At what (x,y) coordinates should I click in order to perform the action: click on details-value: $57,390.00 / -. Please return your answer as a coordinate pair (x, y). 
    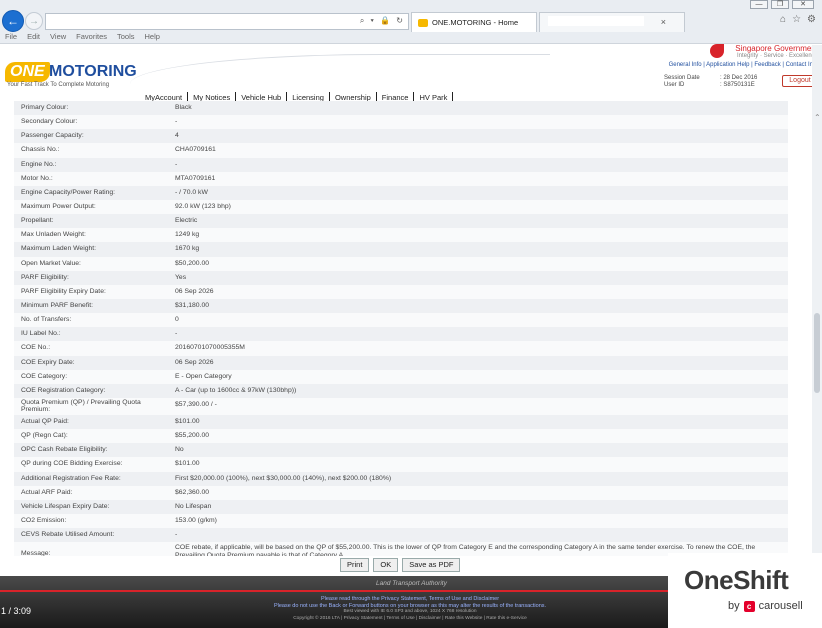
    Looking at the image, I should click on (196, 404).